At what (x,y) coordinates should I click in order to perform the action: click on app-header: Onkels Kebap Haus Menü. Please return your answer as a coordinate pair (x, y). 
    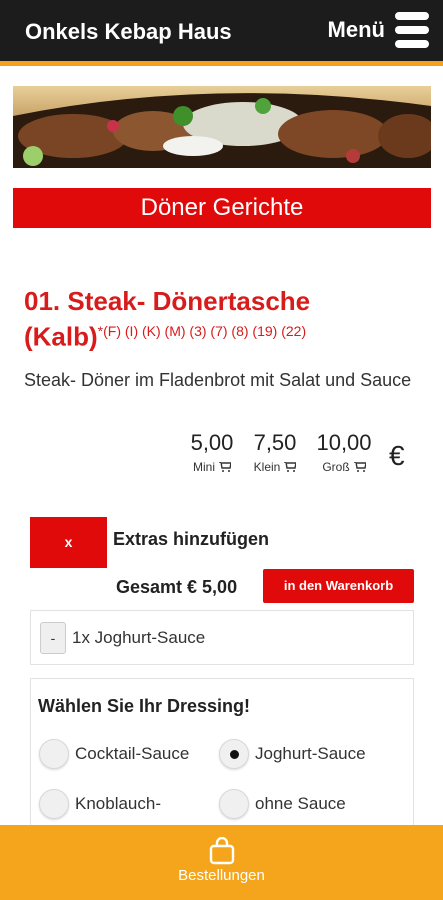
    Looking at the image, I should click on (221, 33).